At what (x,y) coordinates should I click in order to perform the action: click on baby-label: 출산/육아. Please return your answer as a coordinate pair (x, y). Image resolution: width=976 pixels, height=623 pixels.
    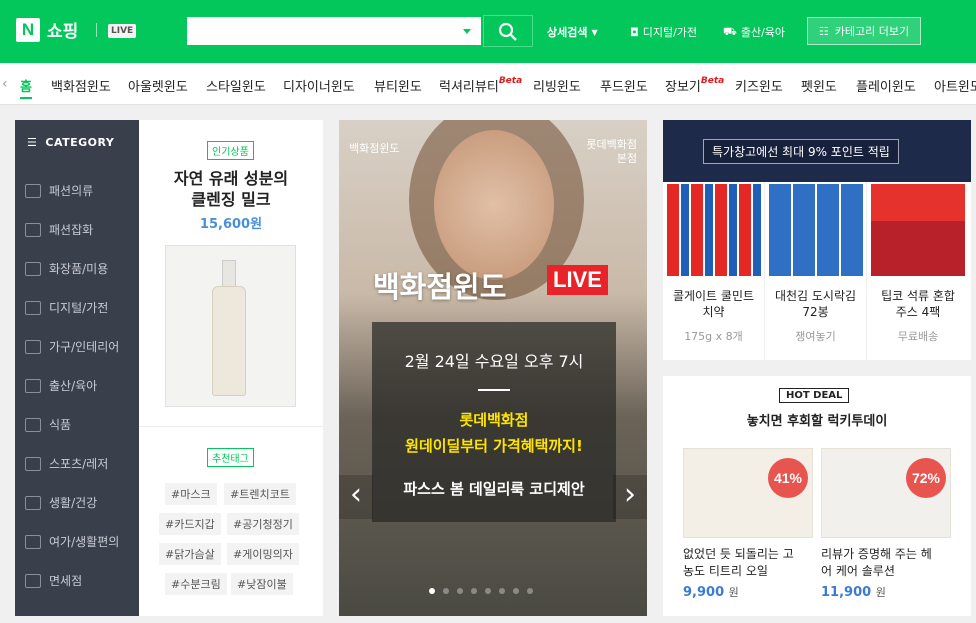
    Looking at the image, I should click on (763, 32).